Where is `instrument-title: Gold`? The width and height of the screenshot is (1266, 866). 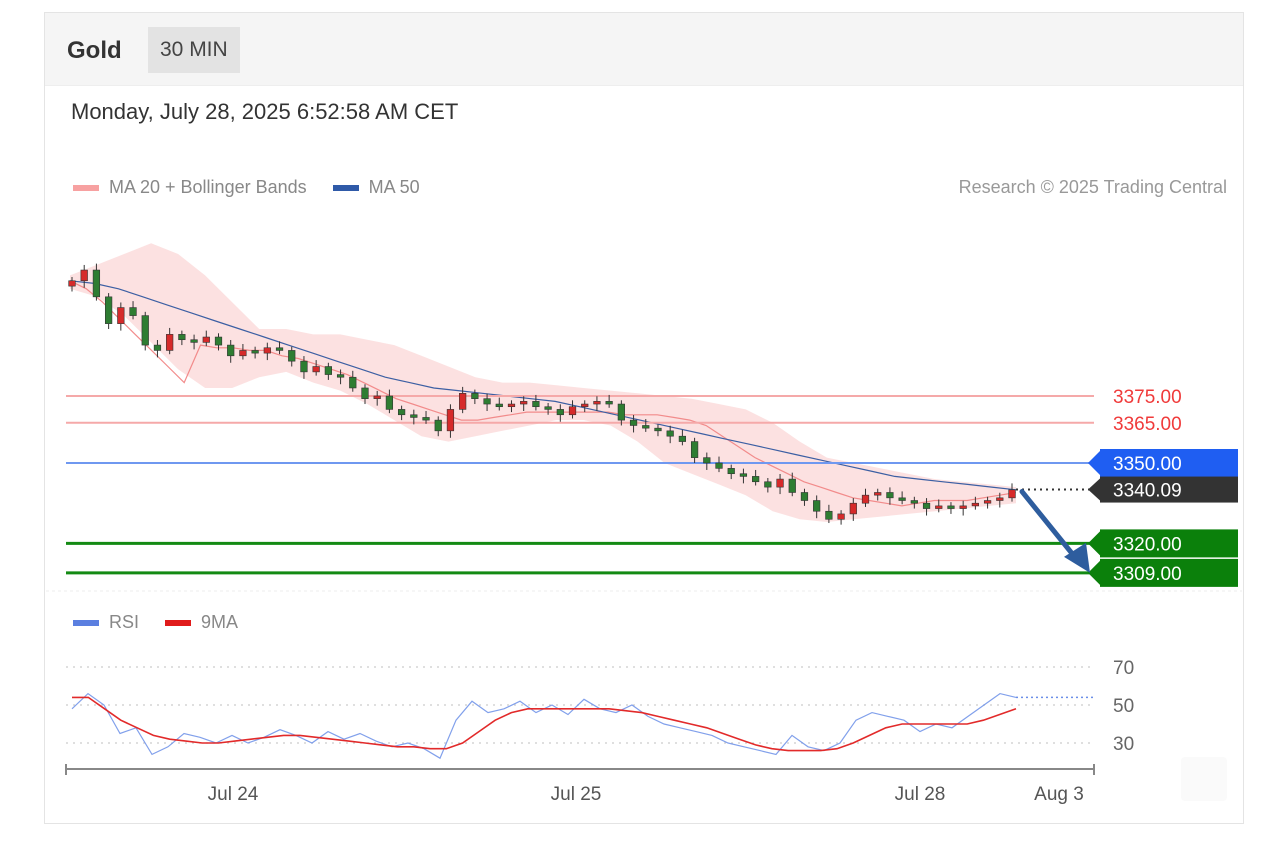
instrument-title: Gold is located at coordinates (94, 50).